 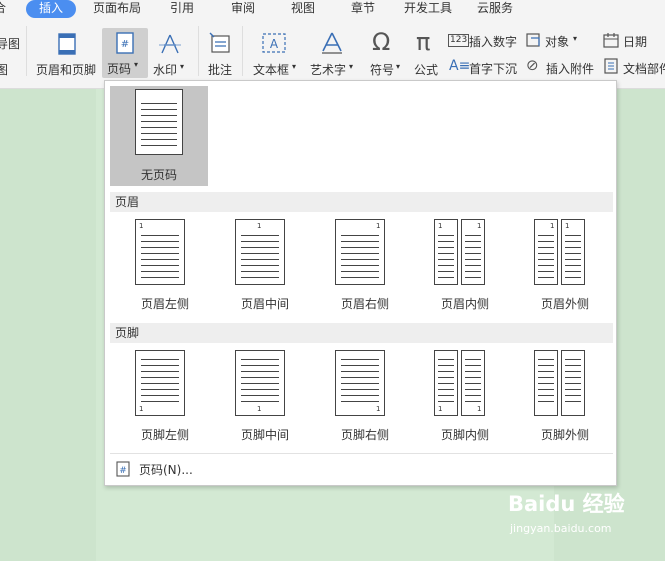 I want to click on header-left-option: 1 页眉左侧, so click(x=165, y=268).